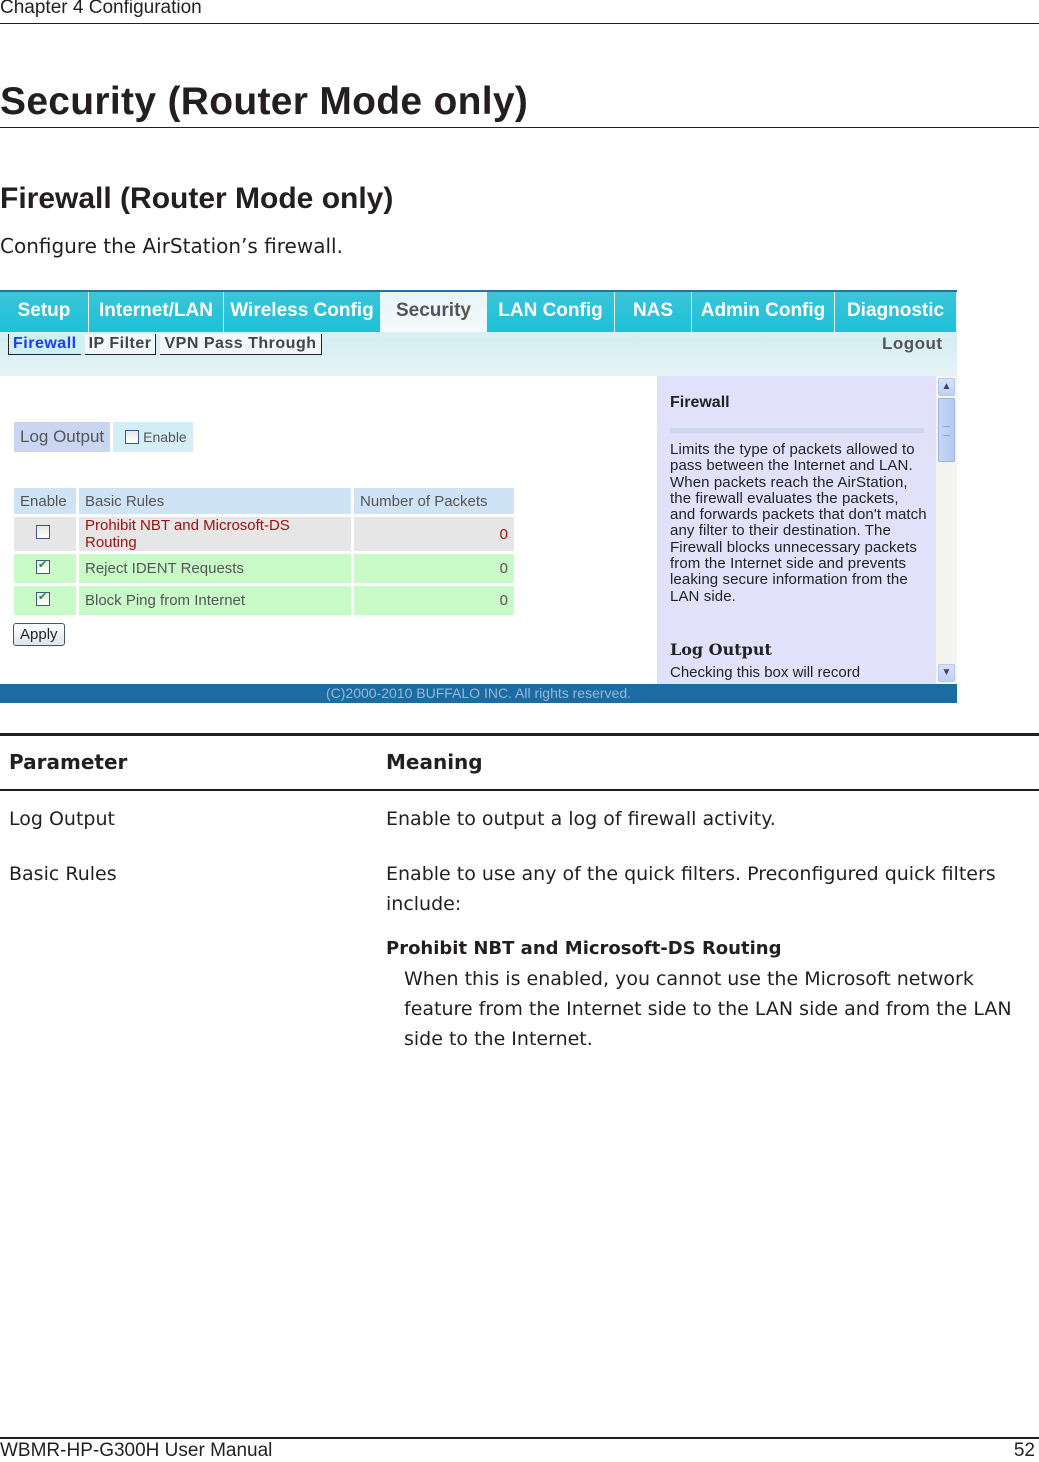 The image size is (1039, 1462). Describe the element at coordinates (519, 790) in the screenshot. I see `param-table-header-rule` at that location.